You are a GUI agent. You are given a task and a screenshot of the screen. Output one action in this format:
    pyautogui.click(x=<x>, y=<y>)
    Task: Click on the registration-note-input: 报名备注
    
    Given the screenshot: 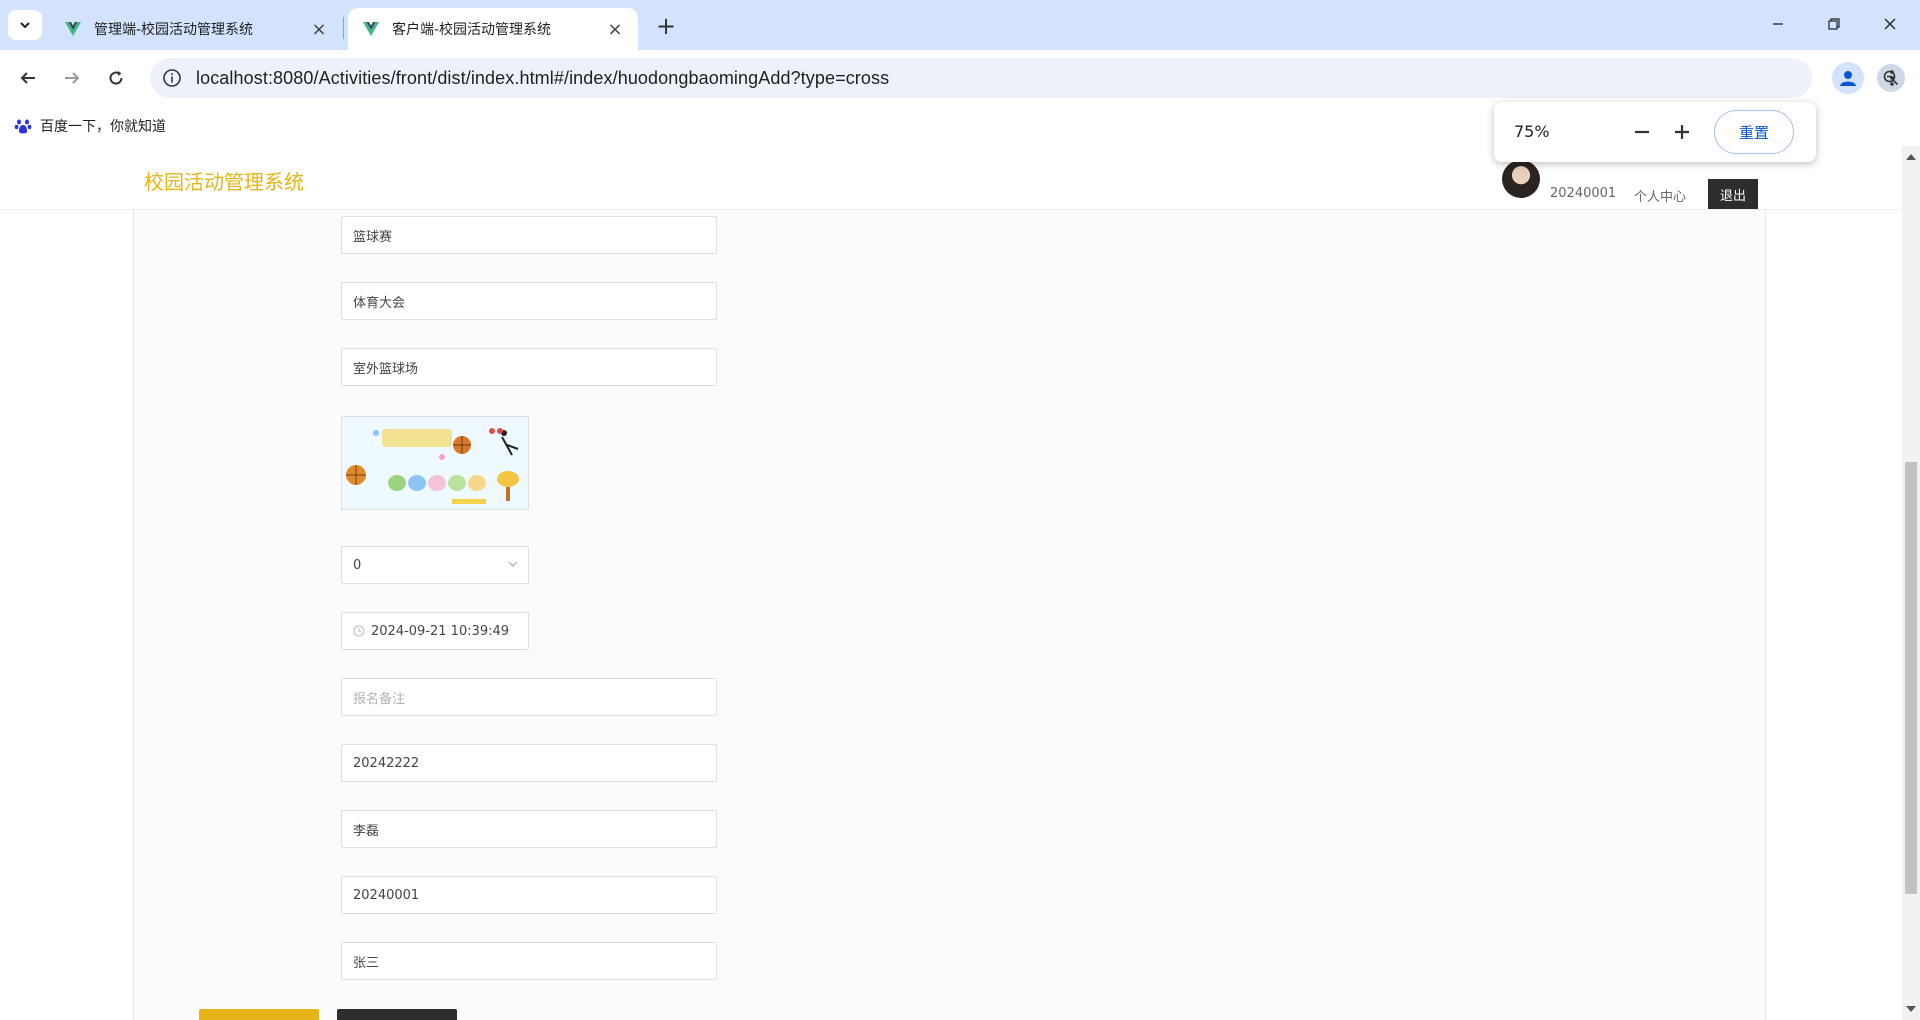 What is the action you would take?
    pyautogui.click(x=529, y=697)
    